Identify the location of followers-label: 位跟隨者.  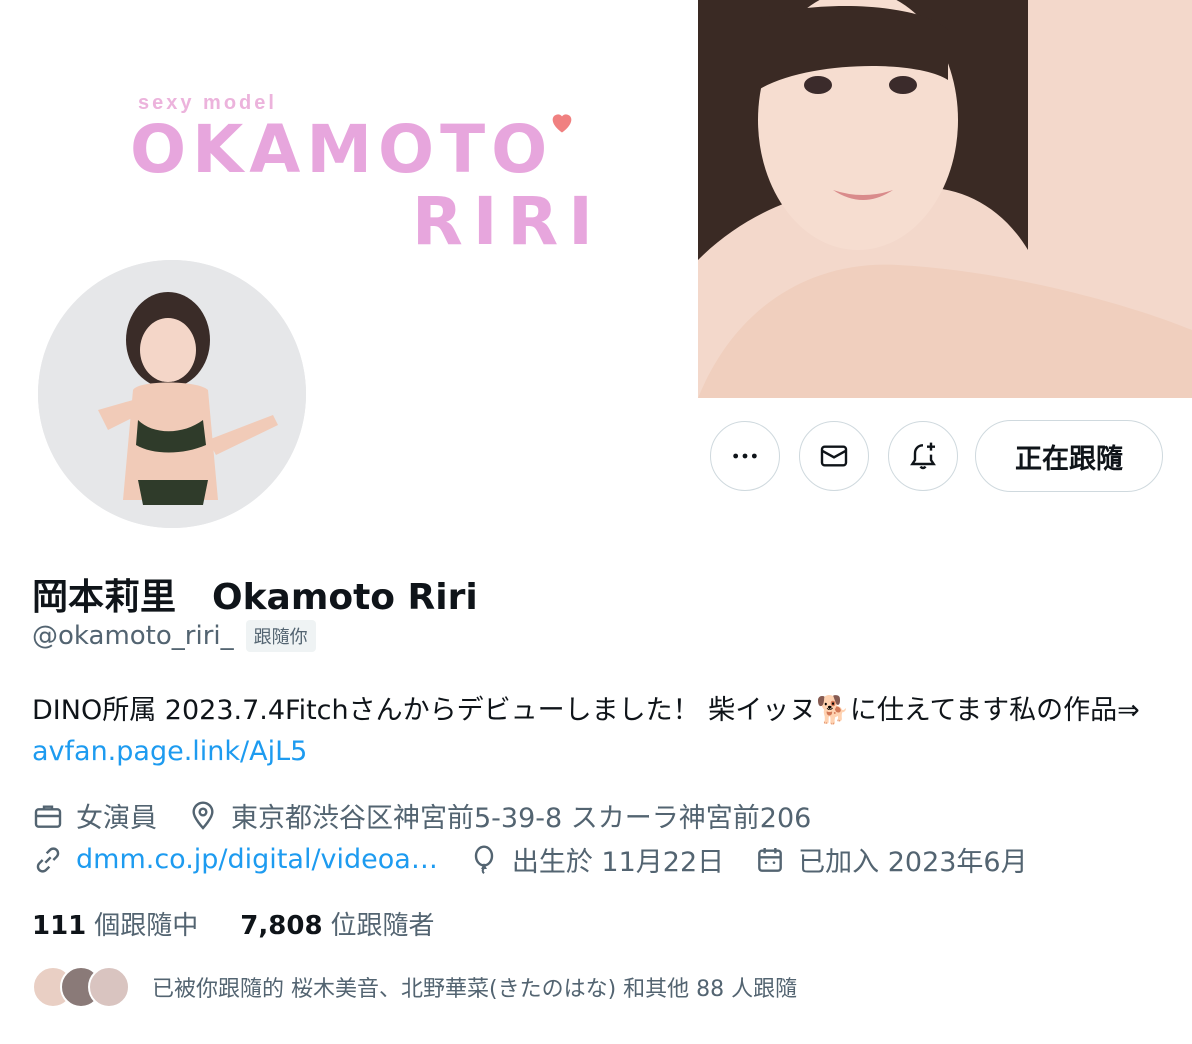
(382, 926).